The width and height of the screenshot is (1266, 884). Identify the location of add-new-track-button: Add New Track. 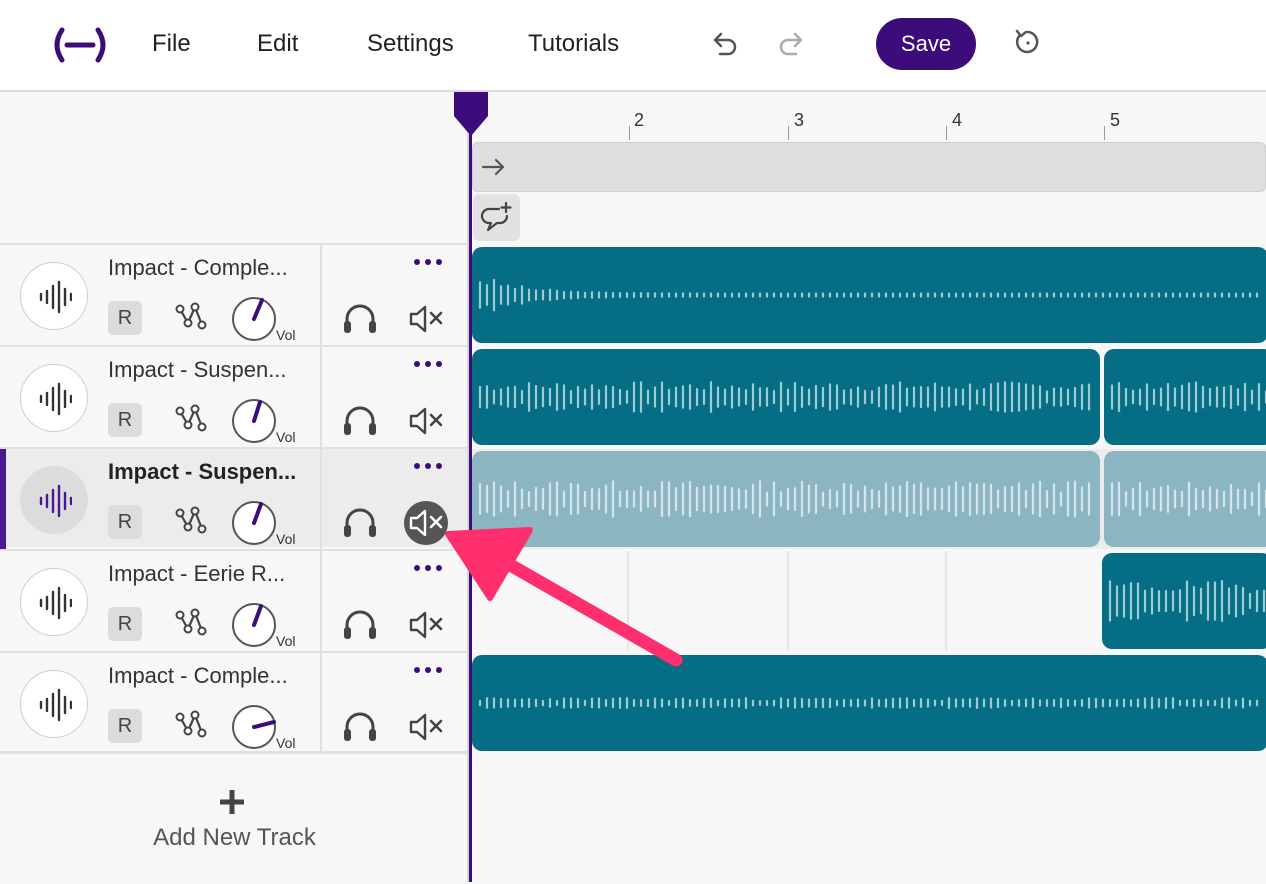
(234, 818).